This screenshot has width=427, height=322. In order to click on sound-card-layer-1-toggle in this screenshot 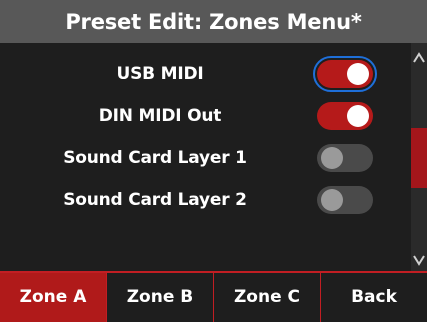, I will do `click(345, 158)`.